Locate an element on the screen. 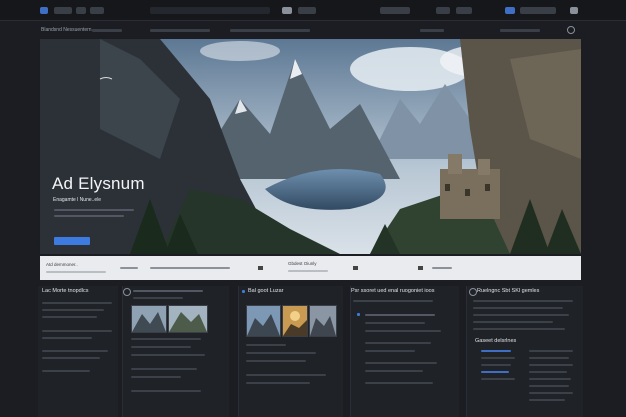 This screenshot has width=626, height=417. brand-label: Blandsnd Nessuentern is located at coordinates (66, 30).